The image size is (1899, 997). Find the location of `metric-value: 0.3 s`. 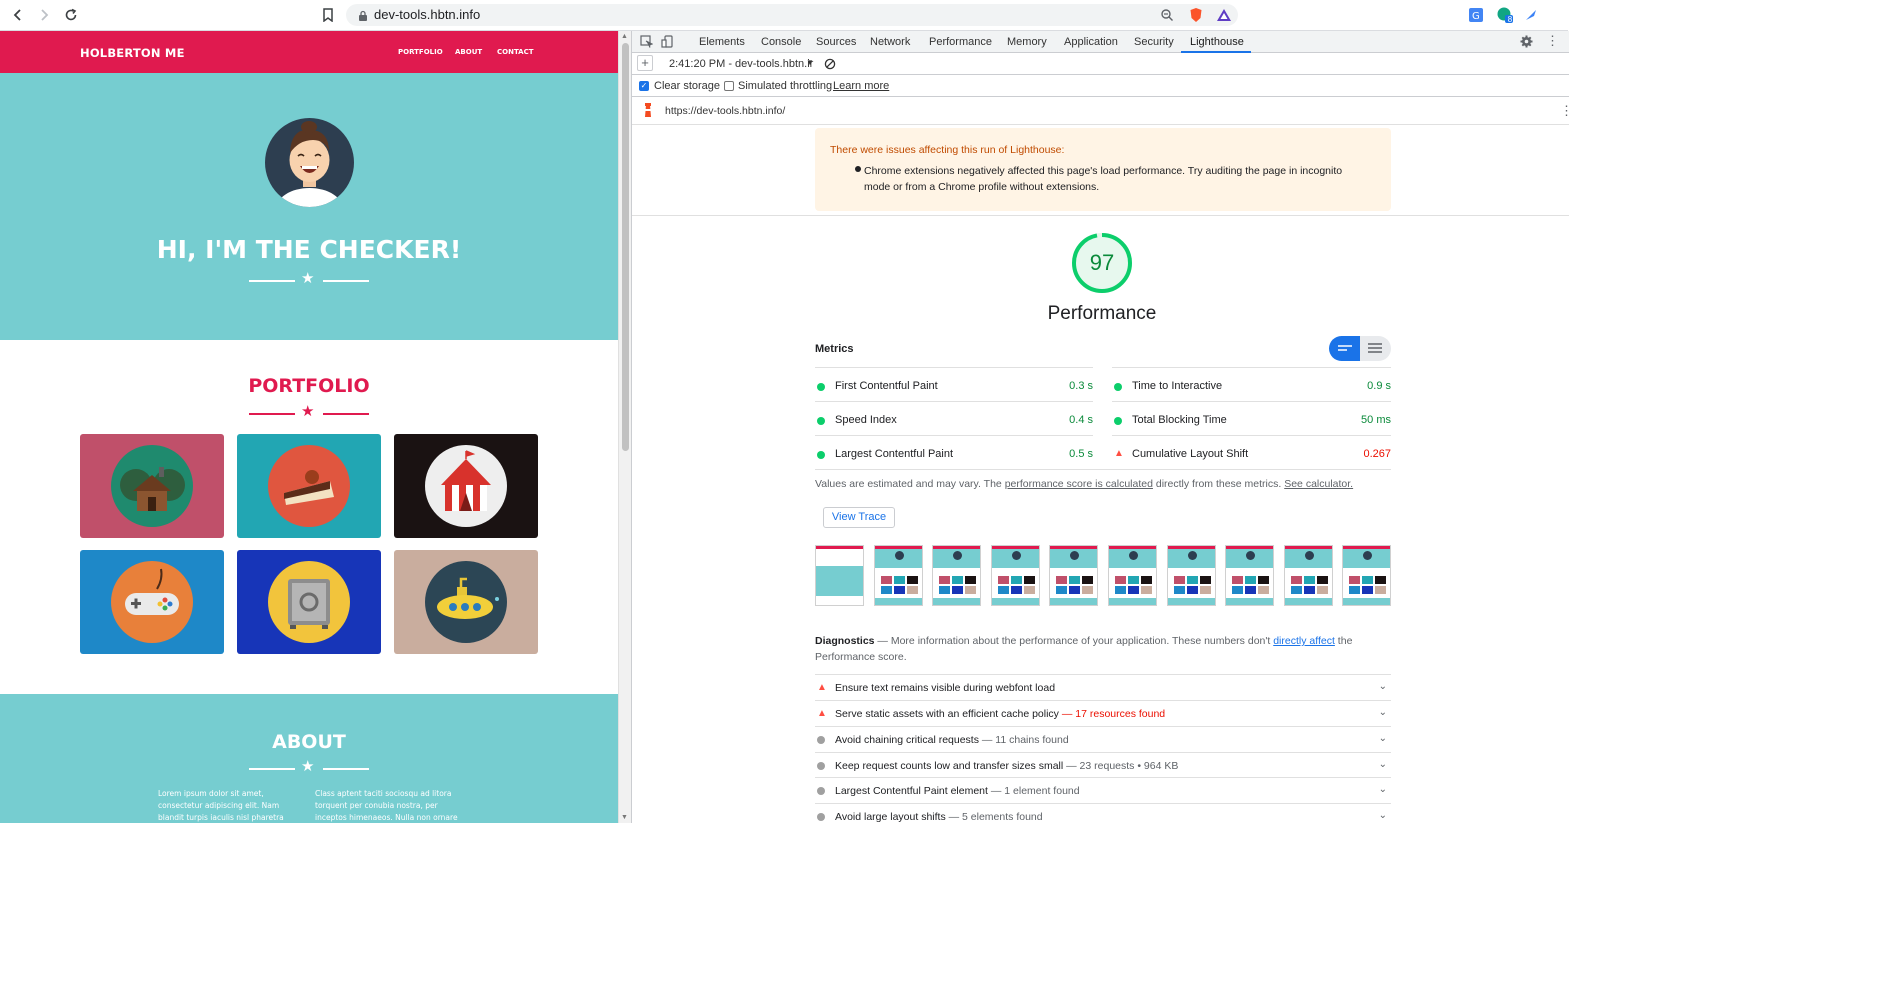

metric-value: 0.3 s is located at coordinates (1081, 386).